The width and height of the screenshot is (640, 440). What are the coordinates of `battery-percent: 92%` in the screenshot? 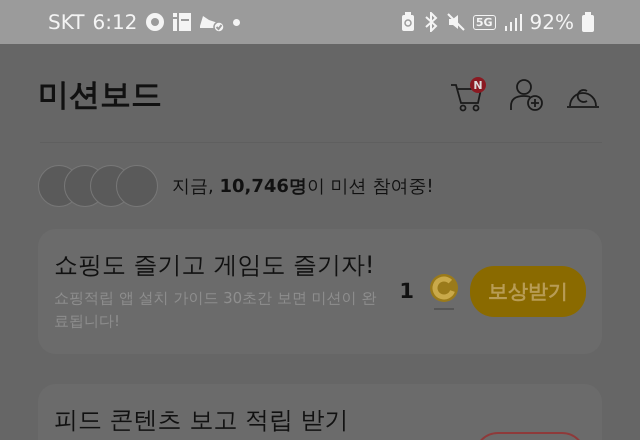 It's located at (552, 22).